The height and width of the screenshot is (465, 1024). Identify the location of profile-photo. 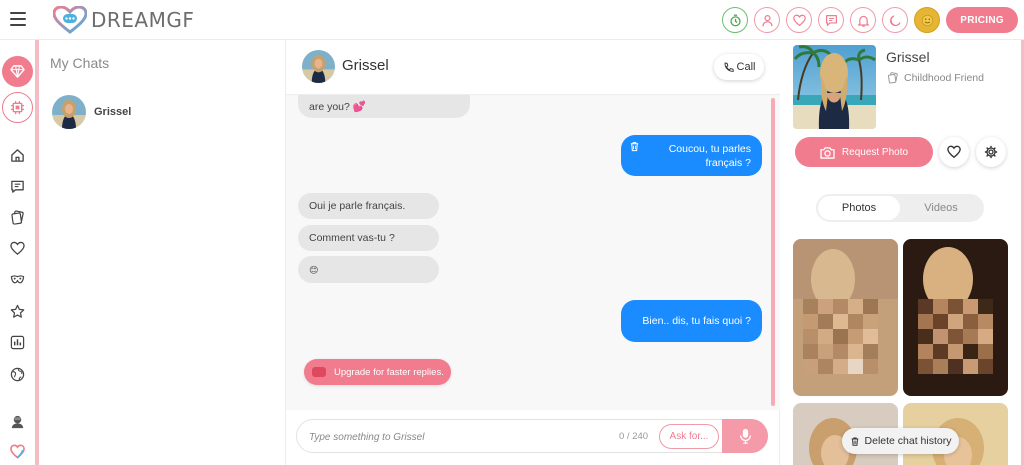
(834, 87).